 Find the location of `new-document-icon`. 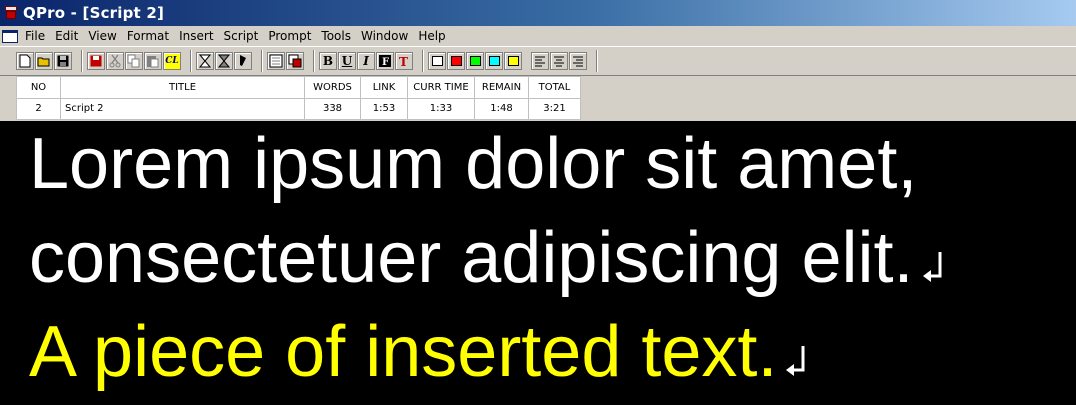

new-document-icon is located at coordinates (25, 61).